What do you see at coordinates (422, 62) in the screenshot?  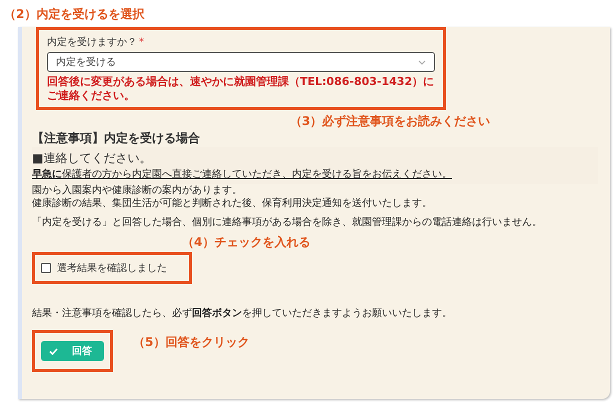 I see `chevron-icon` at bounding box center [422, 62].